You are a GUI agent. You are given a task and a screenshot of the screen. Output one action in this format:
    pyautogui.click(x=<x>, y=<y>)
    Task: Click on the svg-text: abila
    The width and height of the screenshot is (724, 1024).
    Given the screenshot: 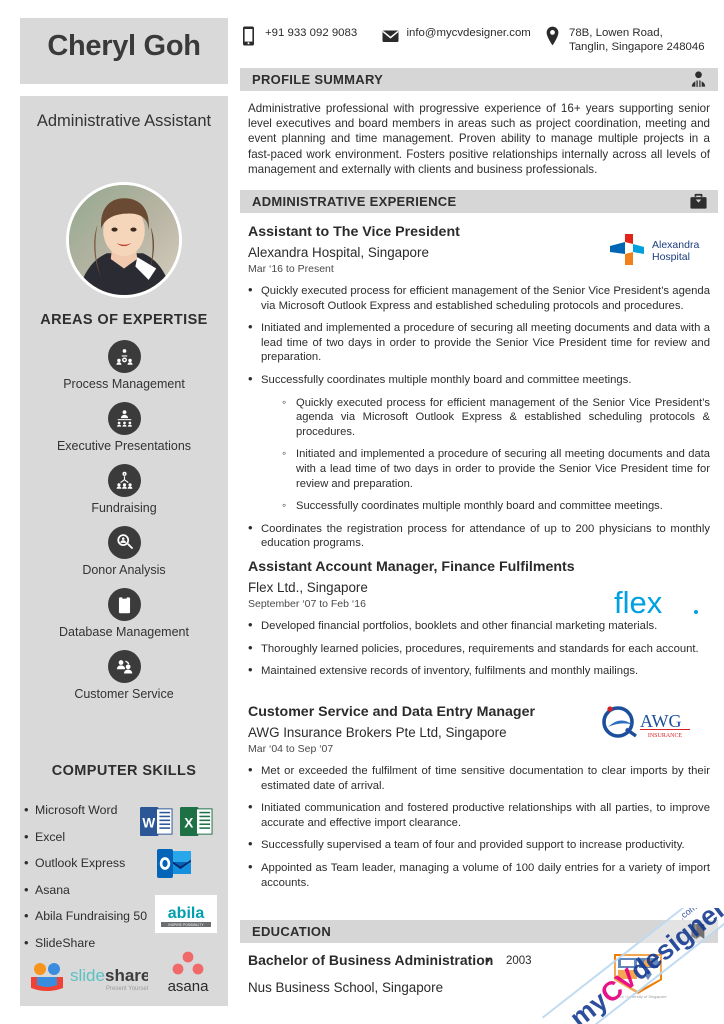 What is the action you would take?
    pyautogui.click(x=186, y=913)
    